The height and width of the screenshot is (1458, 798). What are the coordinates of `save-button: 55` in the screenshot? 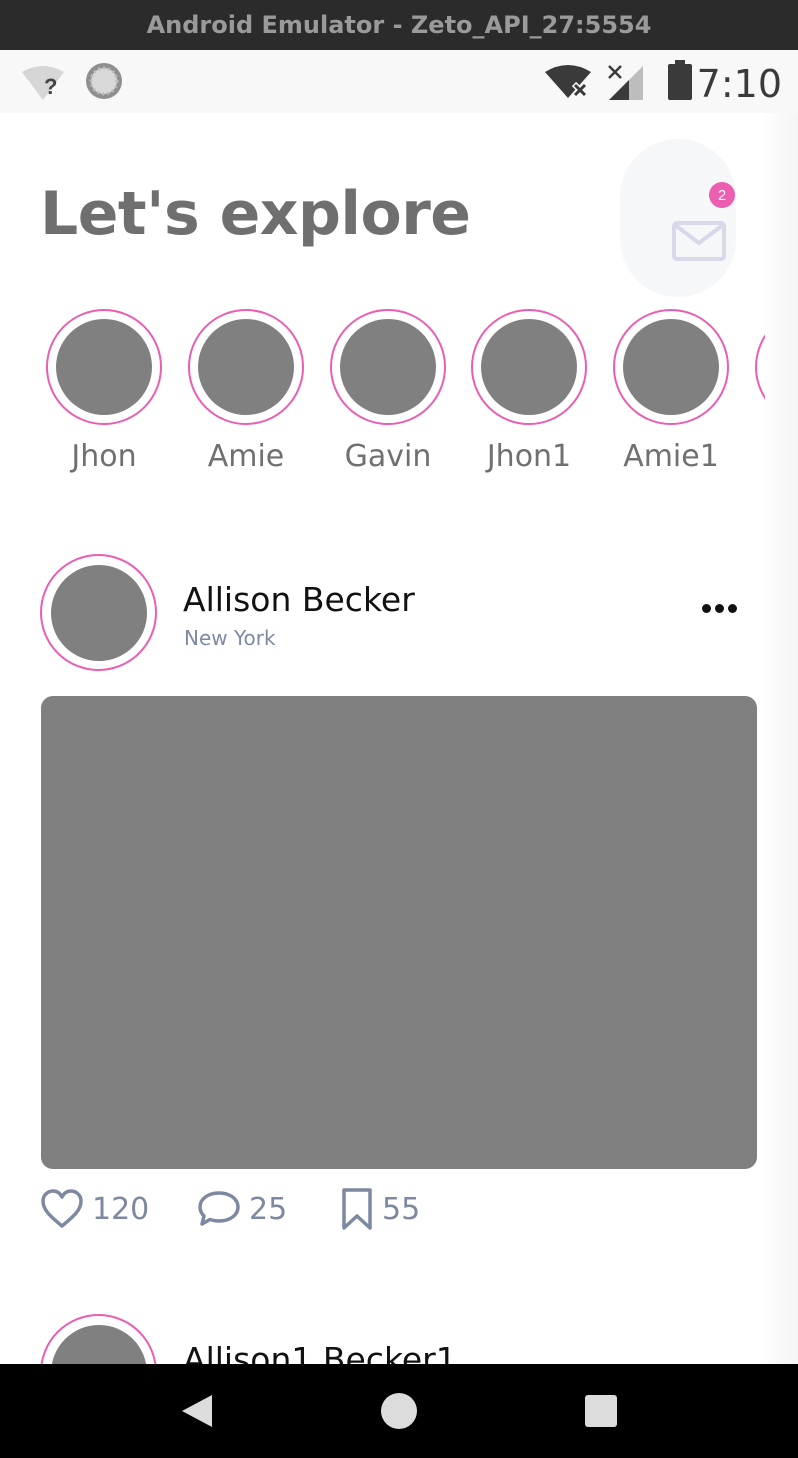 It's located at (380, 1209).